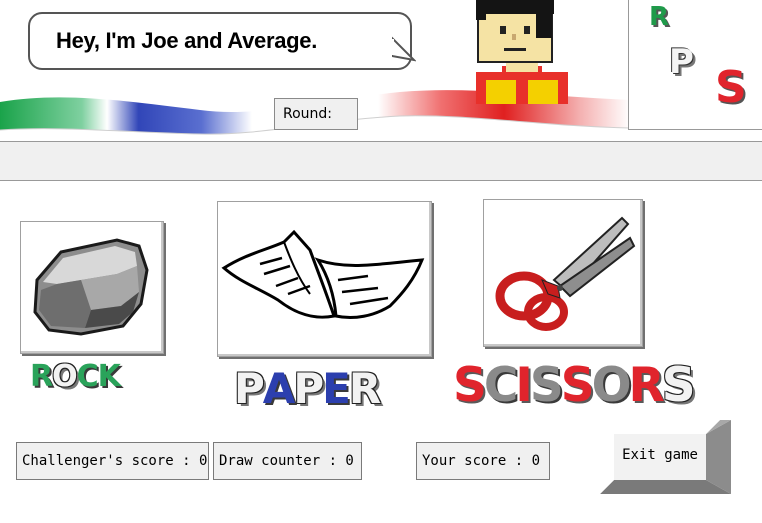  What do you see at coordinates (695, 65) in the screenshot?
I see `rps-logo: R P S` at bounding box center [695, 65].